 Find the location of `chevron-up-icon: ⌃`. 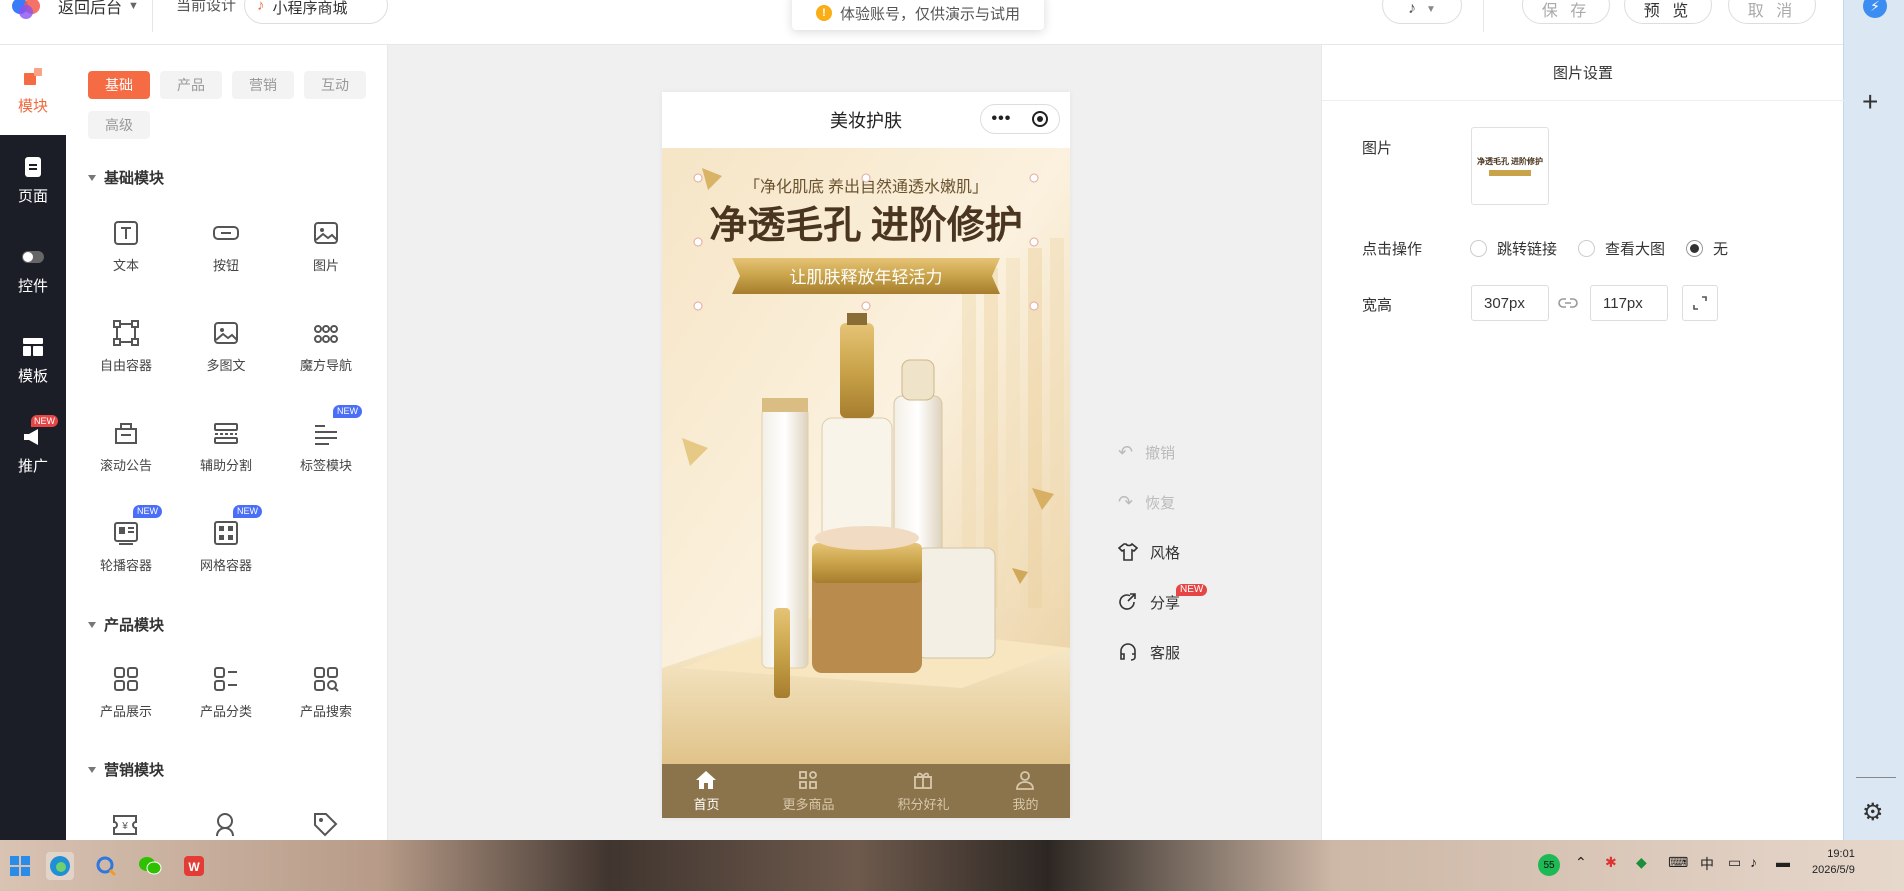

chevron-up-icon: ⌃ is located at coordinates (1581, 862).